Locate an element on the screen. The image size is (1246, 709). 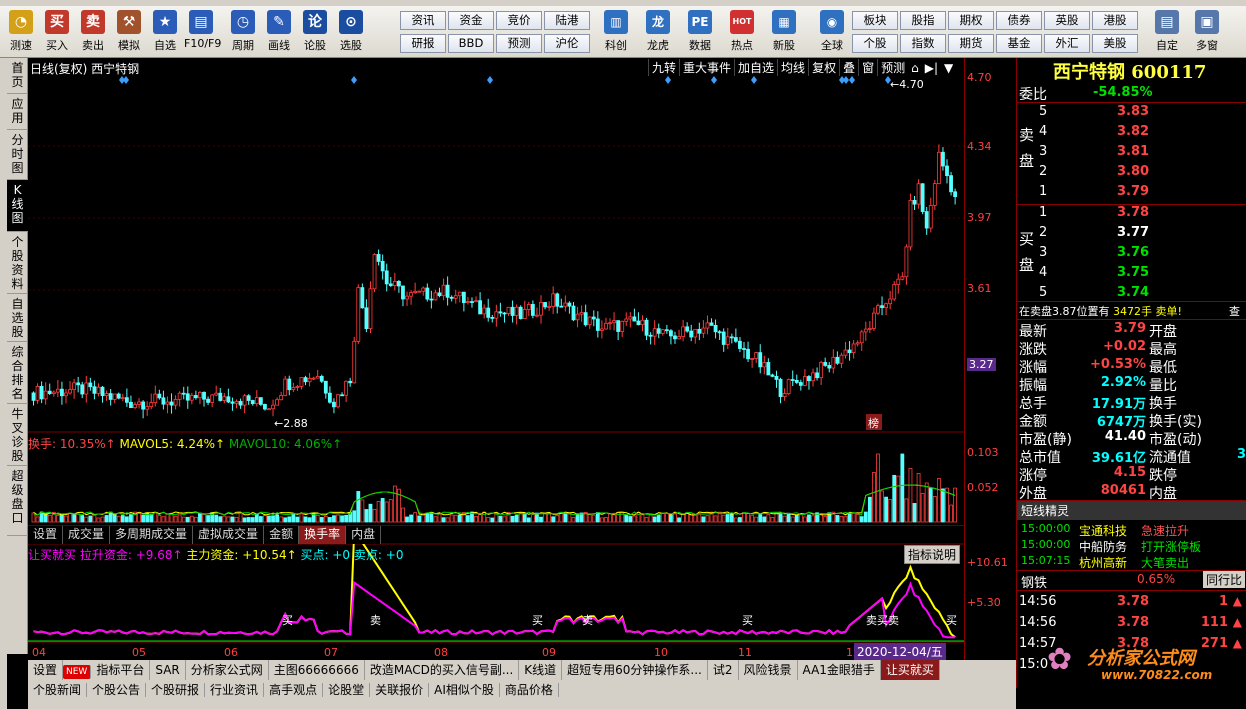
market-button: 期权 is located at coordinates (971, 20).